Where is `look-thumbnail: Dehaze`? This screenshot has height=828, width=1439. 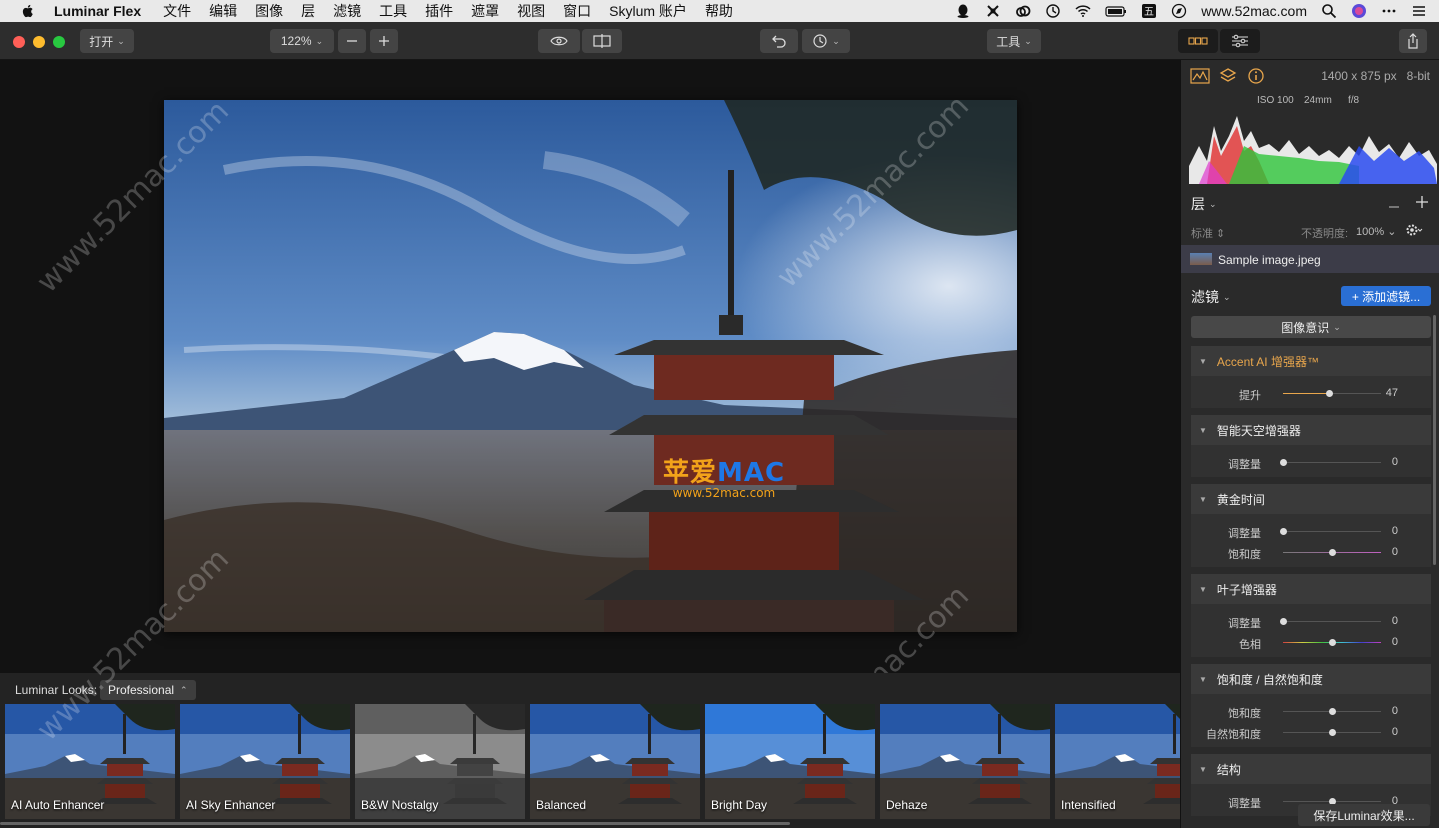 look-thumbnail: Dehaze is located at coordinates (965, 761).